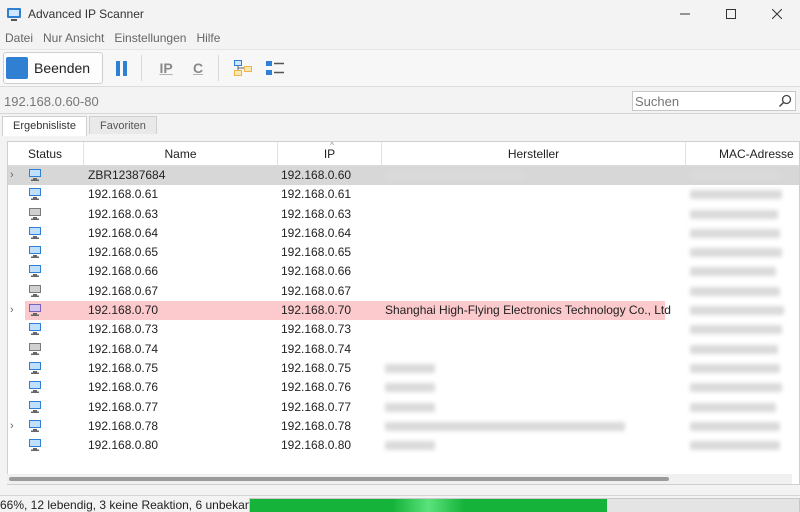 This screenshot has height=512, width=800. I want to click on pause-icon, so click(121, 68).